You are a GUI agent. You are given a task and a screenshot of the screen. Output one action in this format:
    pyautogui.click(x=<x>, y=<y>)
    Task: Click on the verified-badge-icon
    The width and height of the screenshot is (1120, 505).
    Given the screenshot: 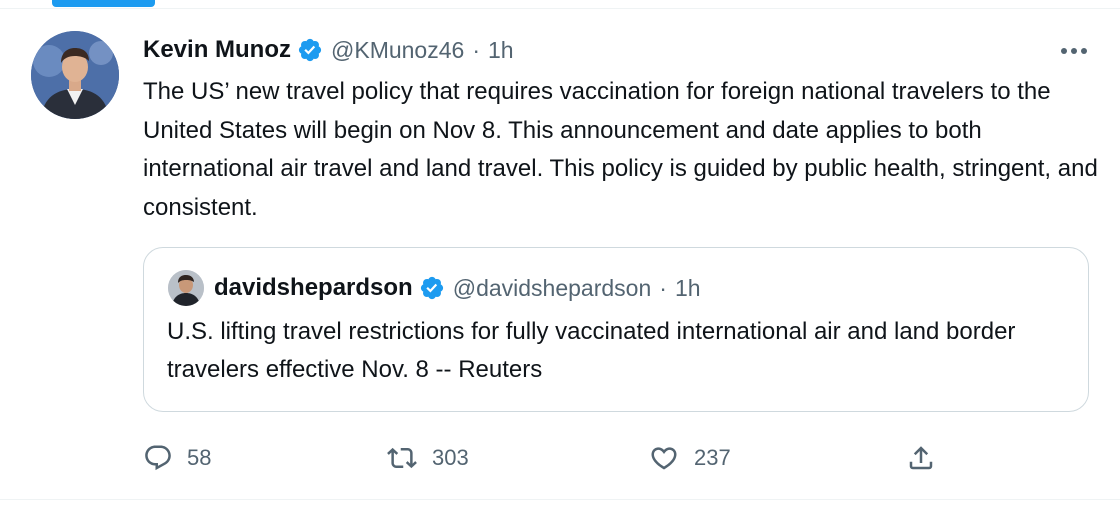 What is the action you would take?
    pyautogui.click(x=310, y=50)
    